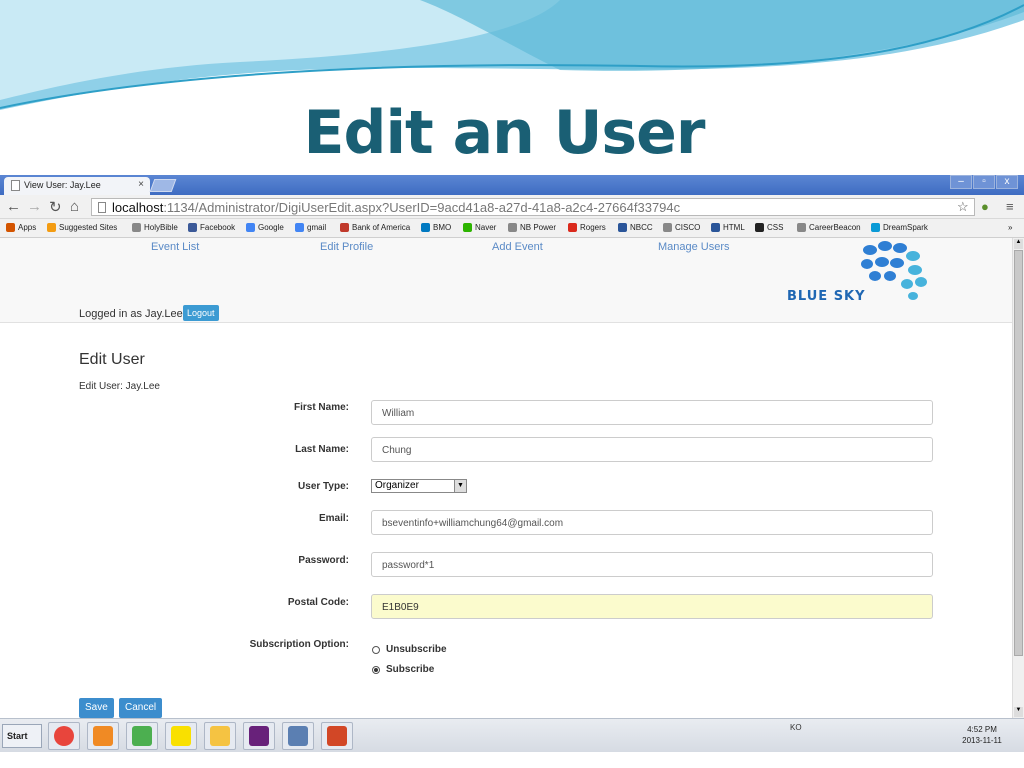 The image size is (1024, 768). Describe the element at coordinates (1018, 244) in the screenshot. I see `scroll-up-arrow-icon: ▲` at that location.